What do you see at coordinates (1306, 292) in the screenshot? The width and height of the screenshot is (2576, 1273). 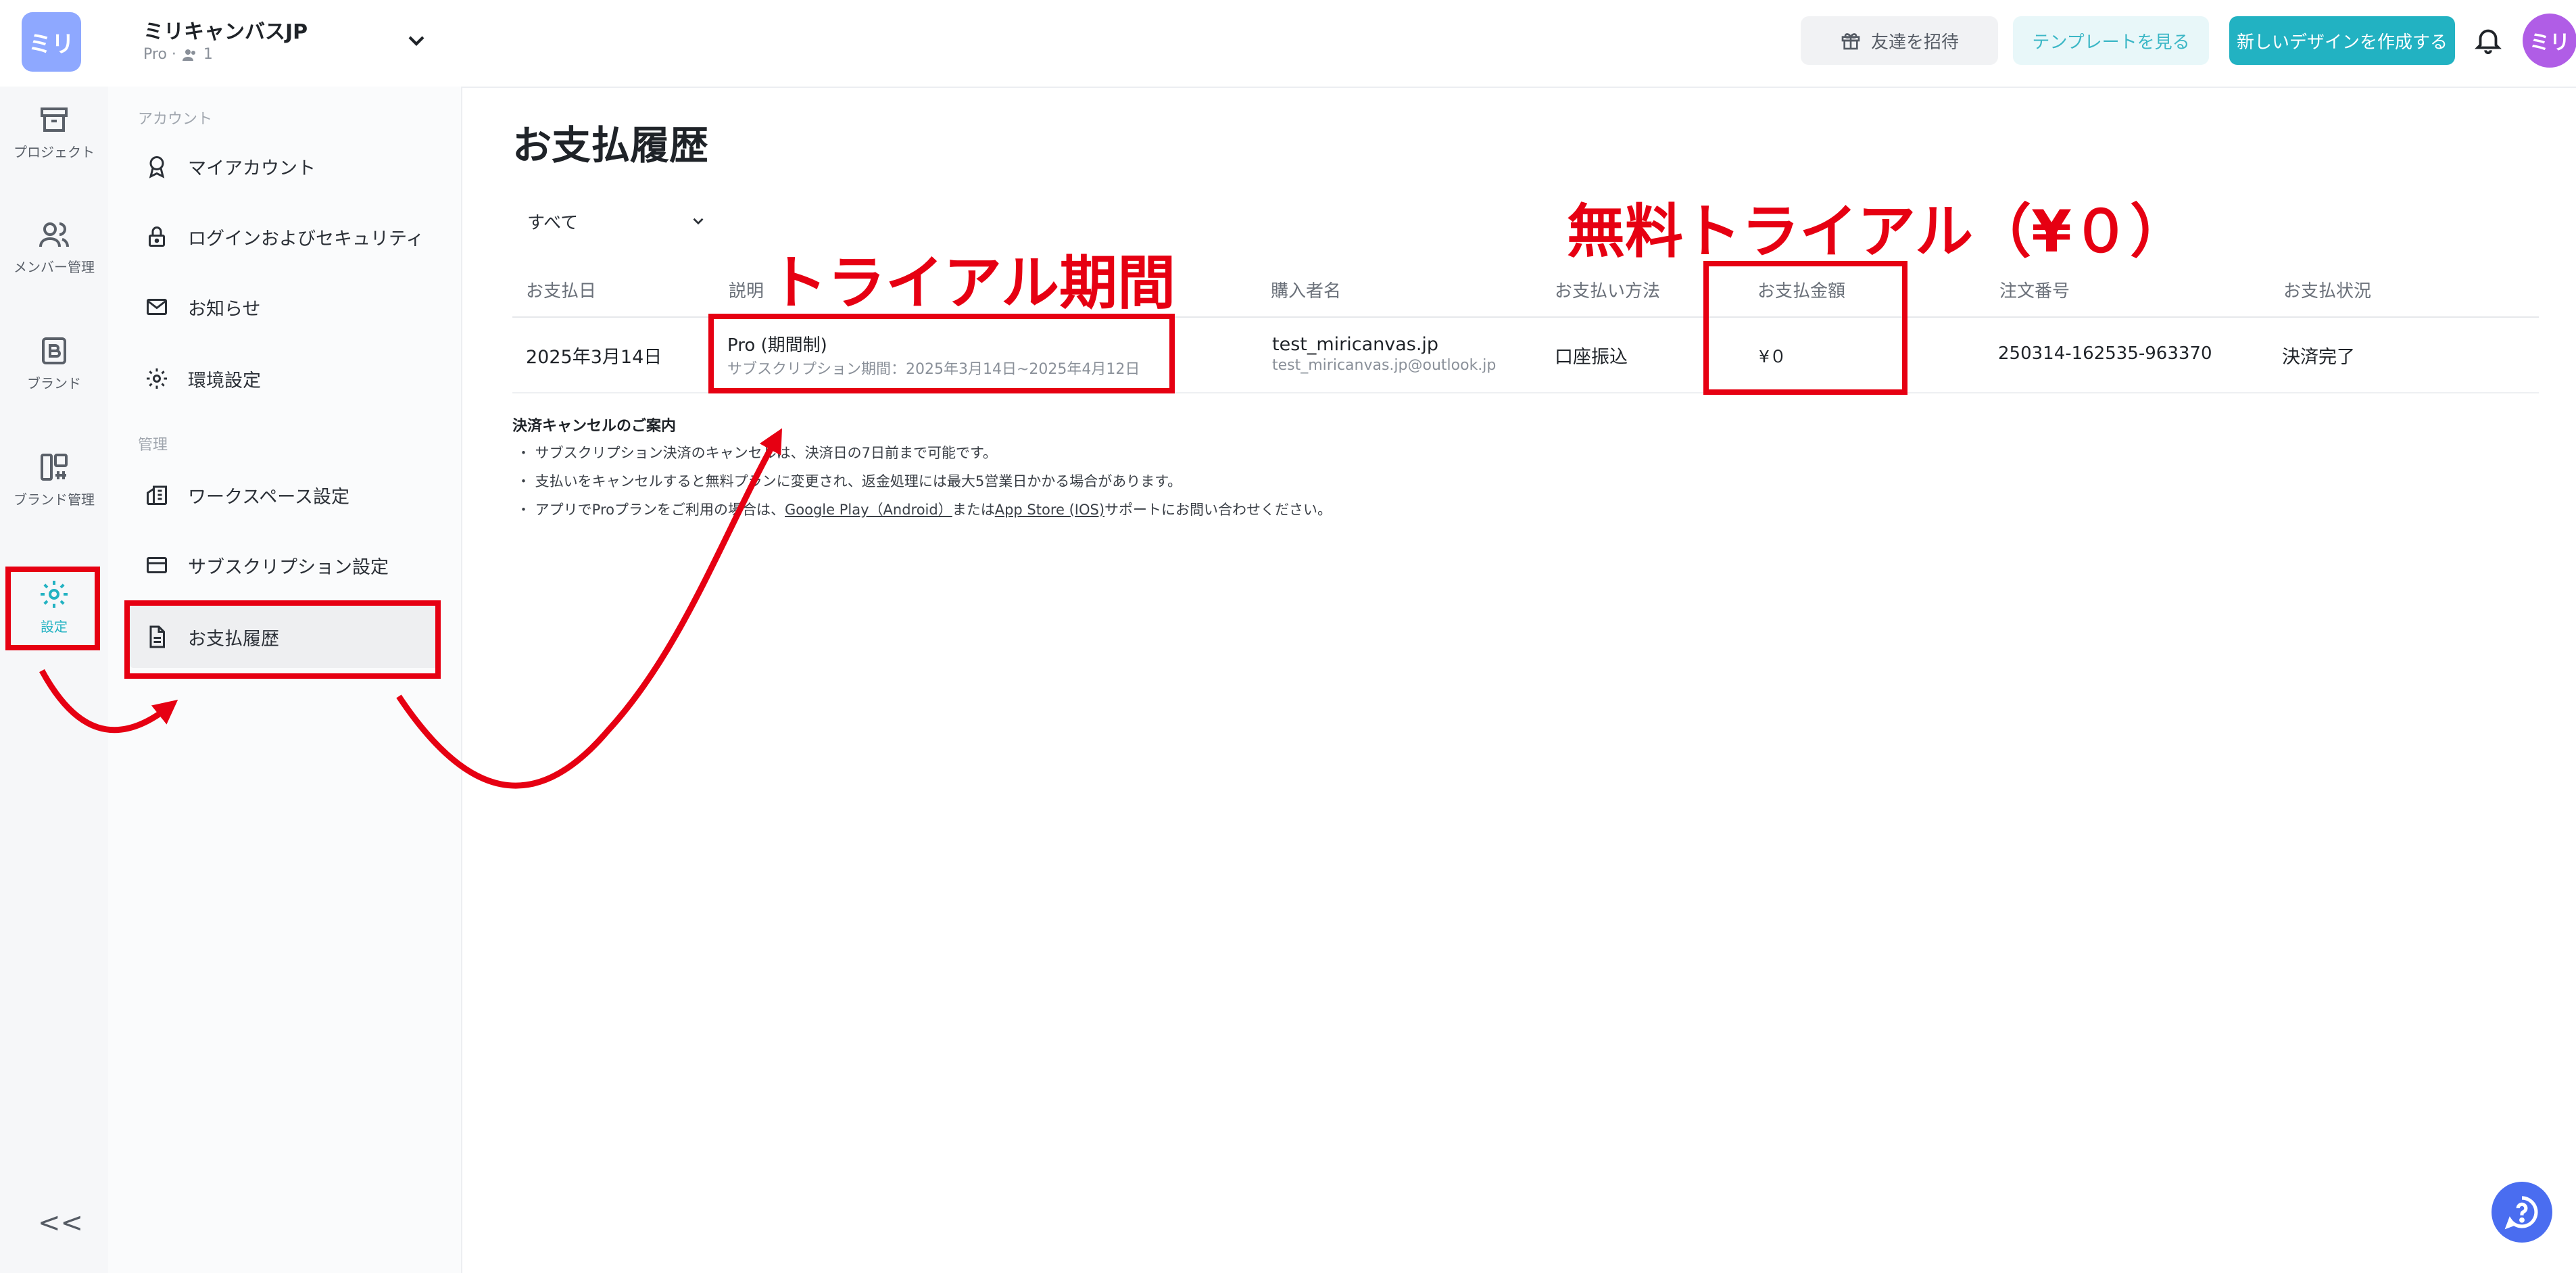 I see `column-header-buyer: 購入者名` at bounding box center [1306, 292].